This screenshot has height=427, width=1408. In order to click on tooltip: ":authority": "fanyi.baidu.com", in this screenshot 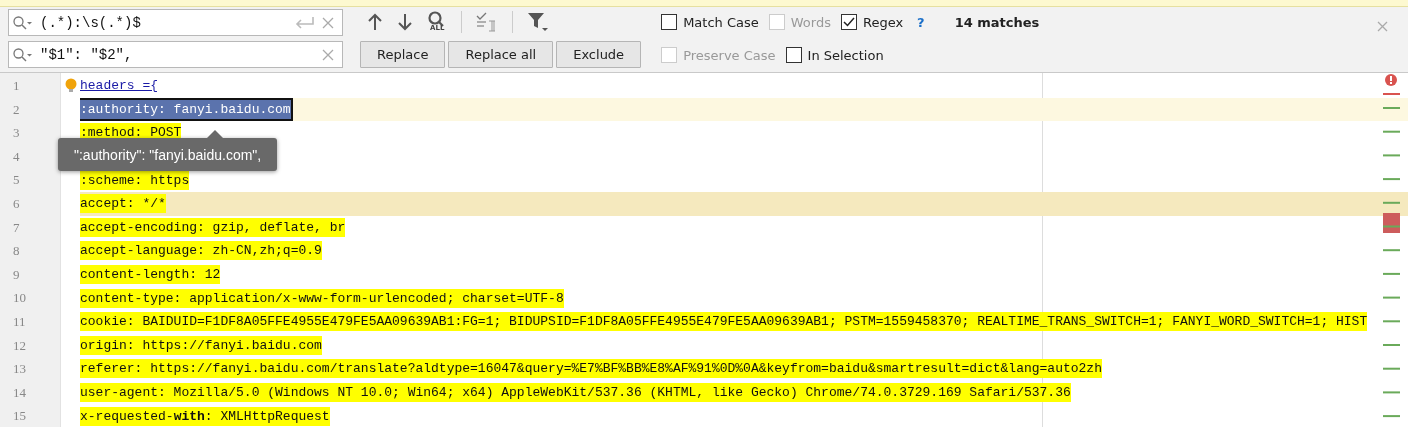, I will do `click(168, 154)`.